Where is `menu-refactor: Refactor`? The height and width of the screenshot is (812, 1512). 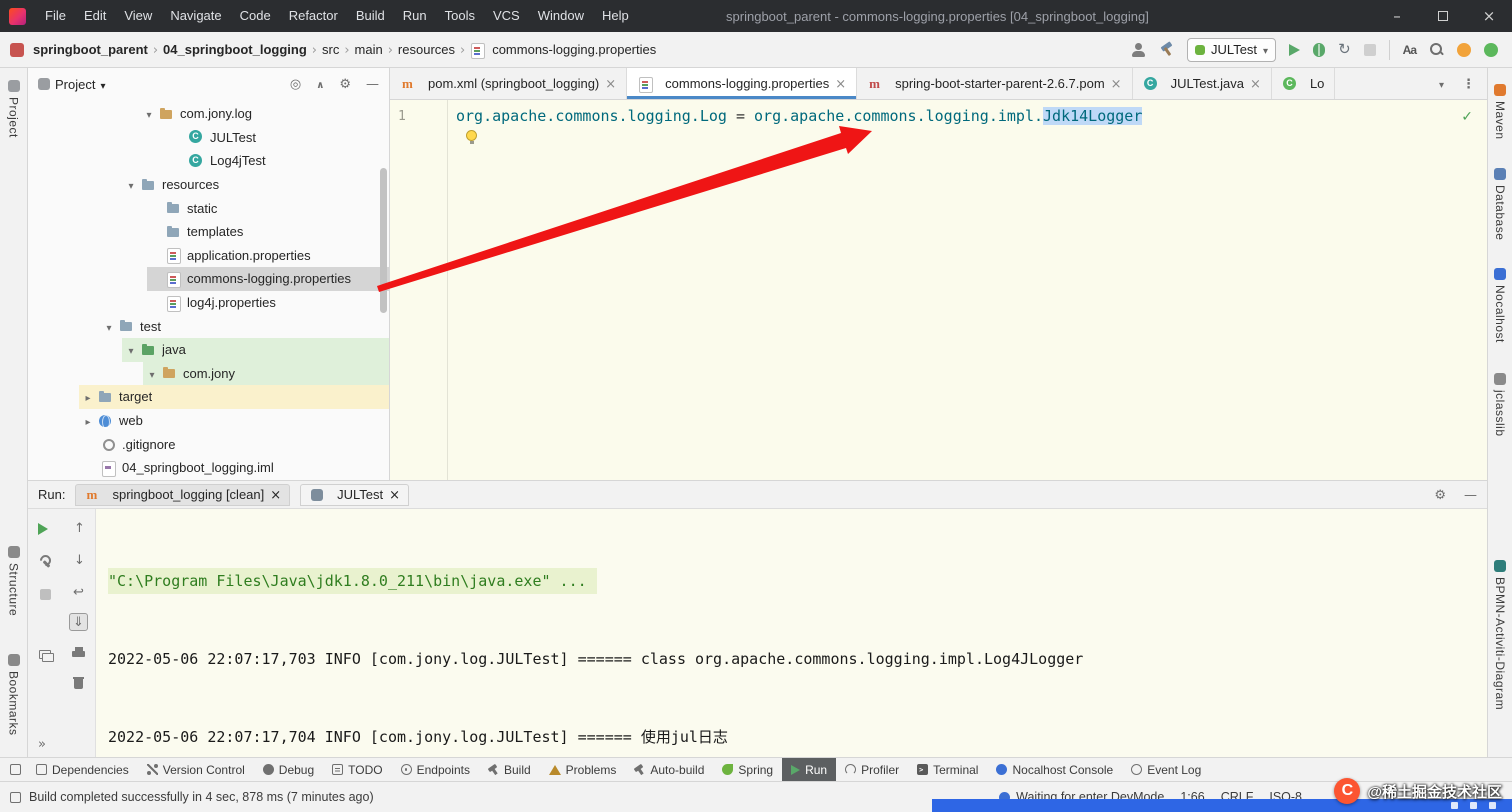
menu-refactor: Refactor is located at coordinates (313, 16).